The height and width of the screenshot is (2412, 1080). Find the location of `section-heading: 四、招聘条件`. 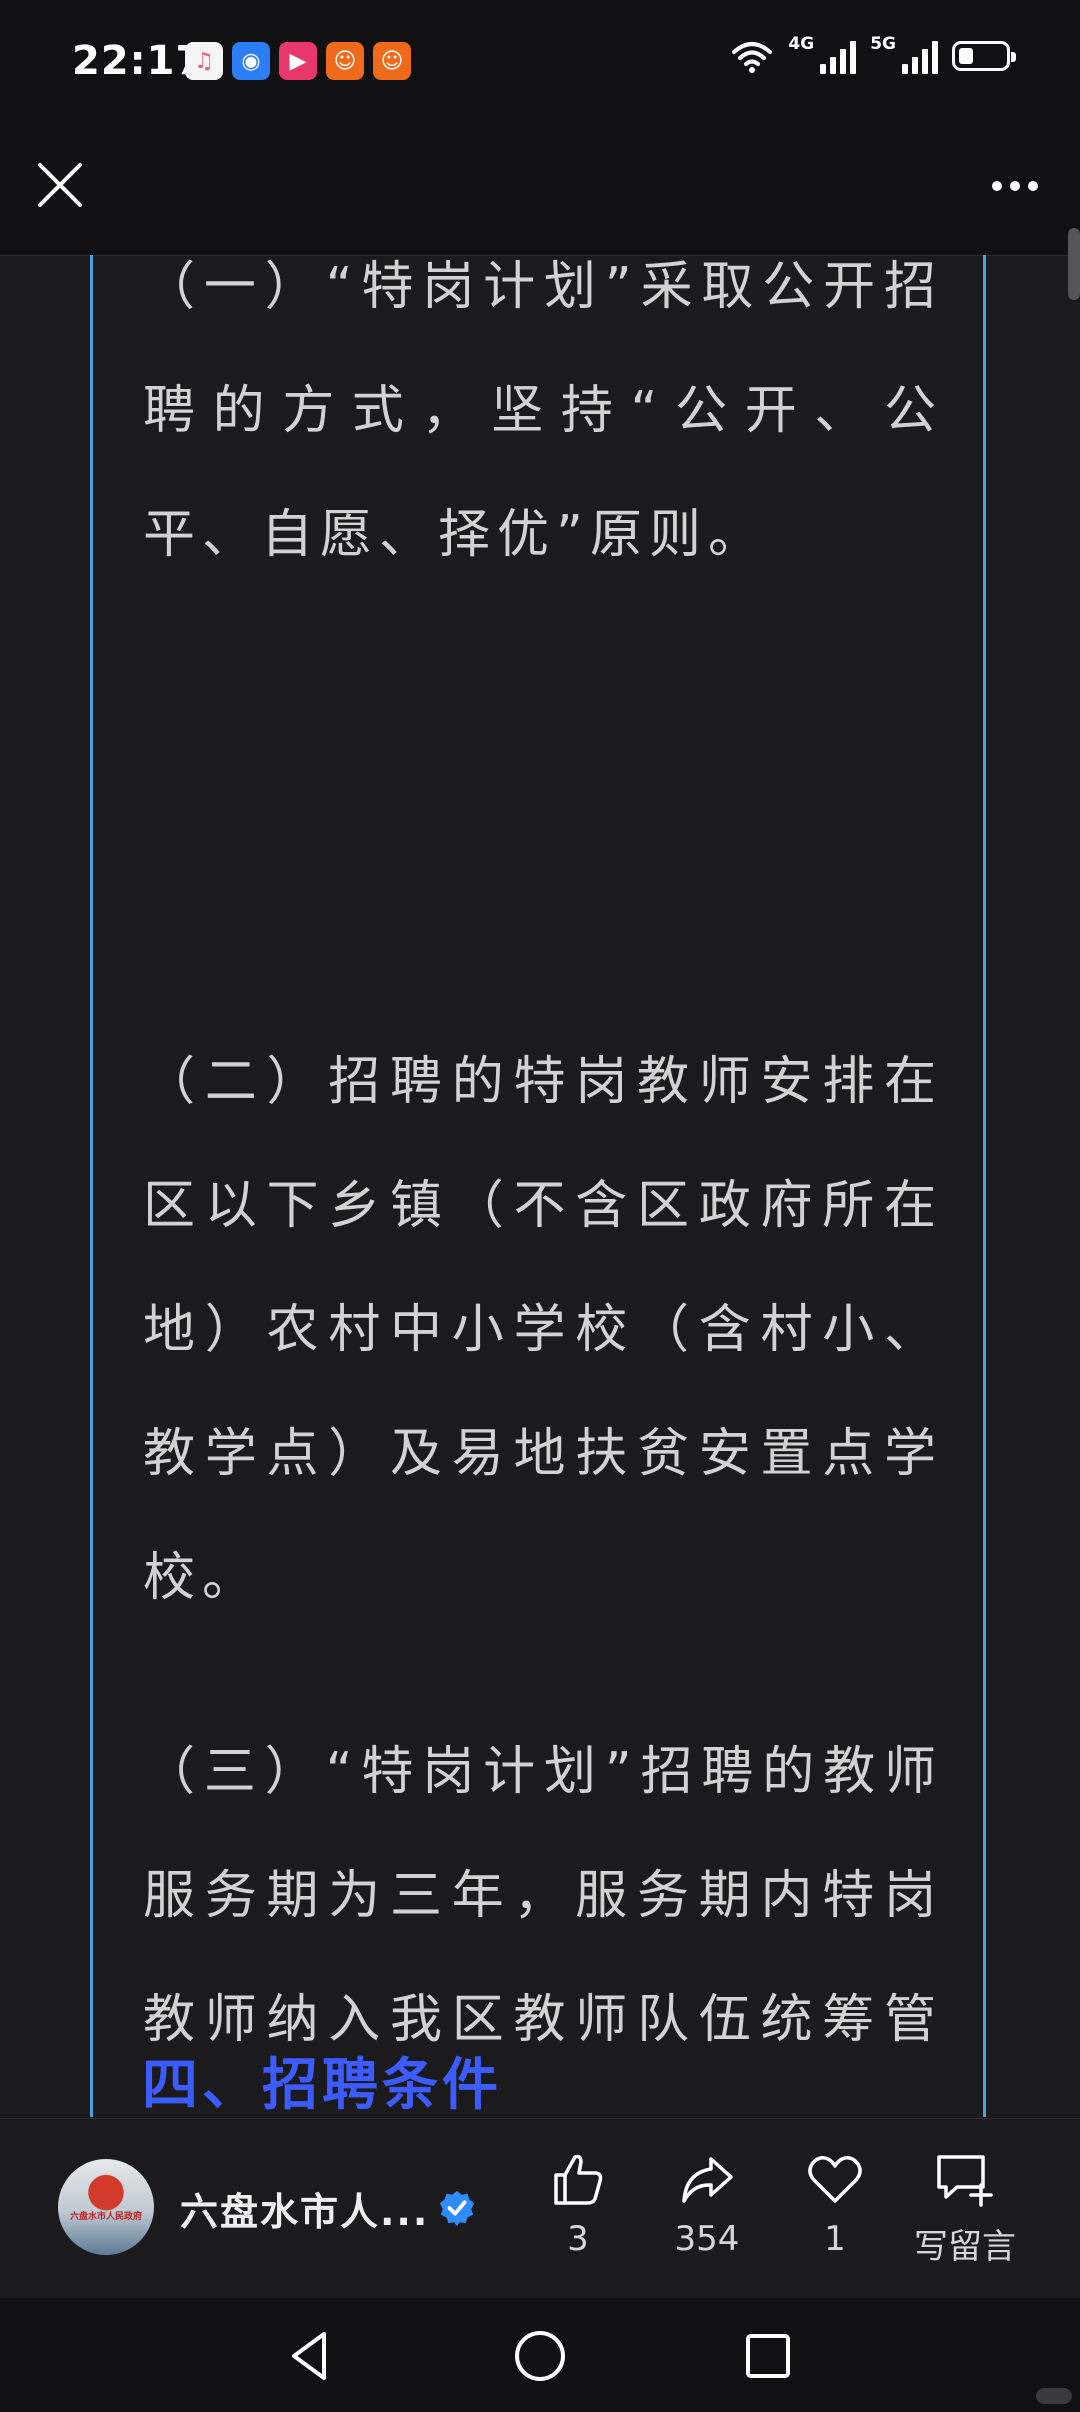

section-heading: 四、招聘条件 is located at coordinates (322, 2085).